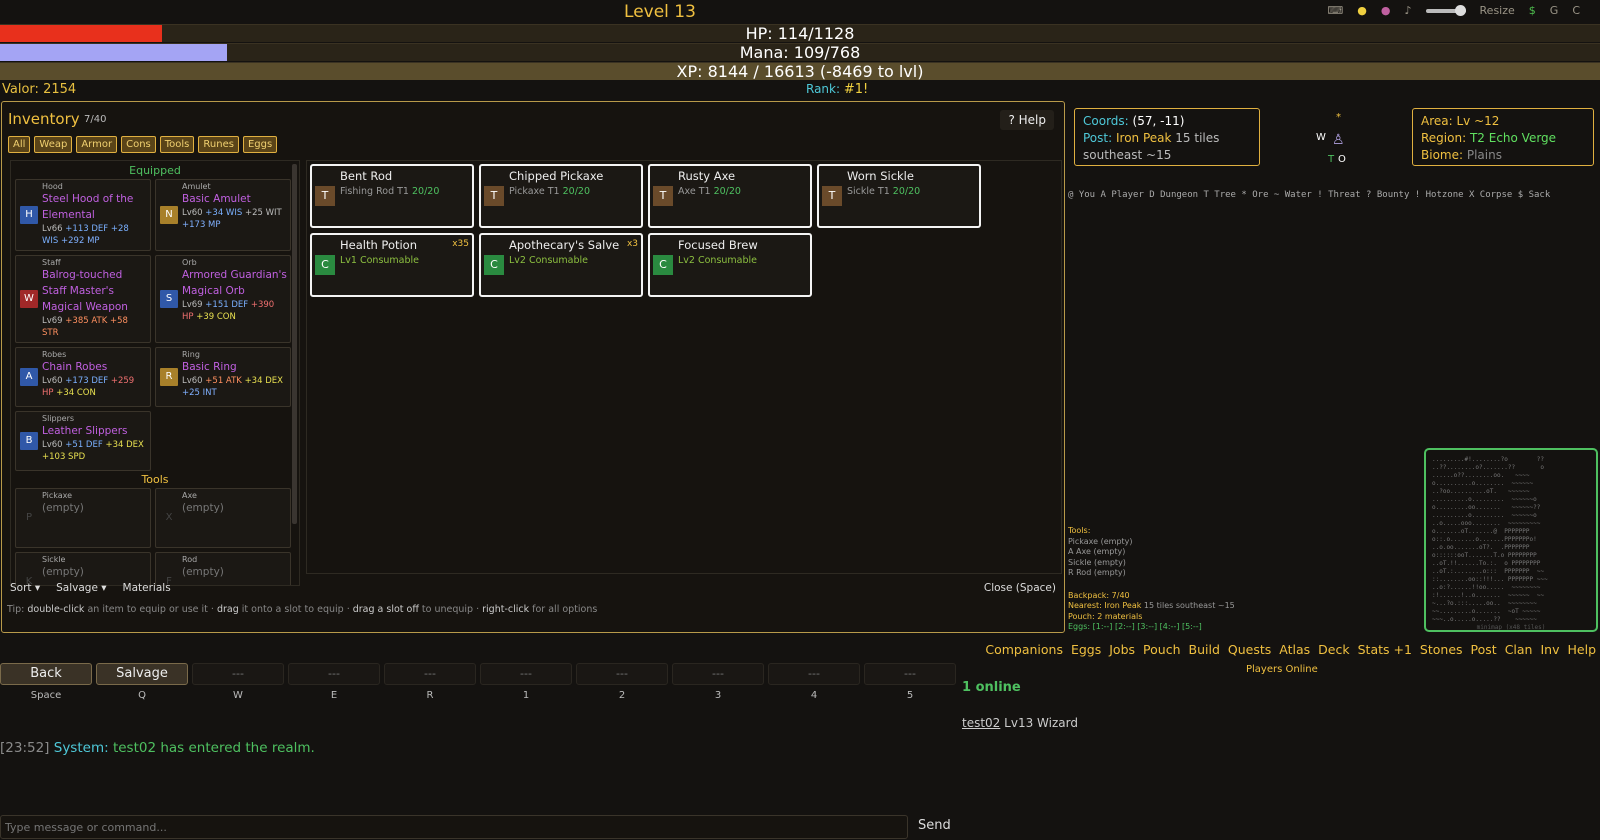  What do you see at coordinates (1204, 649) in the screenshot?
I see `nav-build: Build` at bounding box center [1204, 649].